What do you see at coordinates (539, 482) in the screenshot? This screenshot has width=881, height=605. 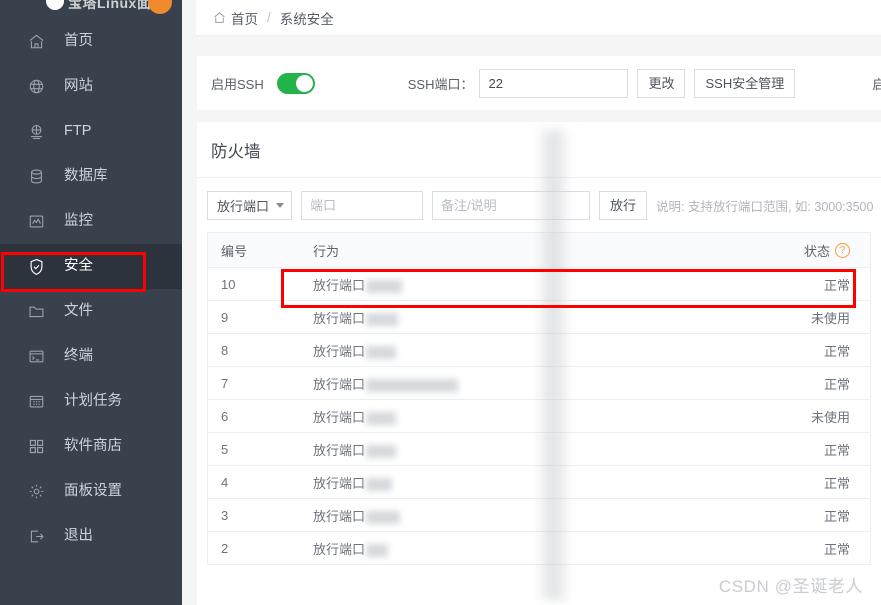 I see `table-row: 4 放行端口 正常` at bounding box center [539, 482].